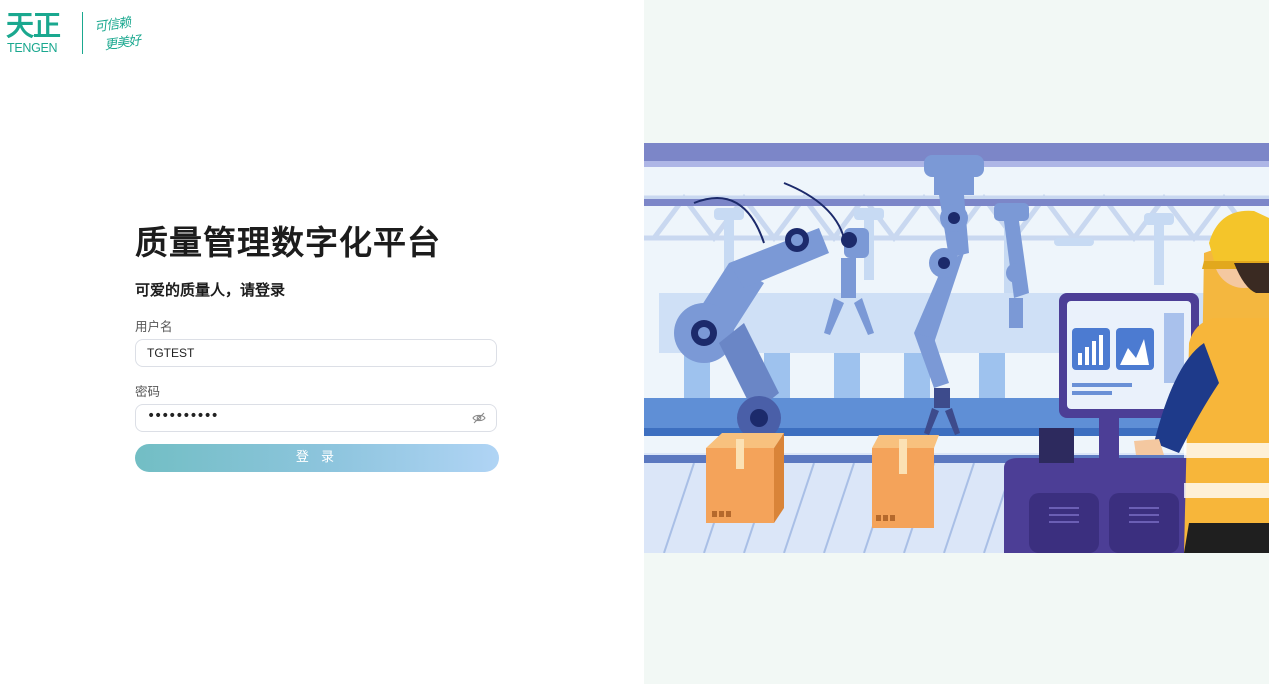 The width and height of the screenshot is (1269, 684). I want to click on eye-off-icon, so click(479, 418).